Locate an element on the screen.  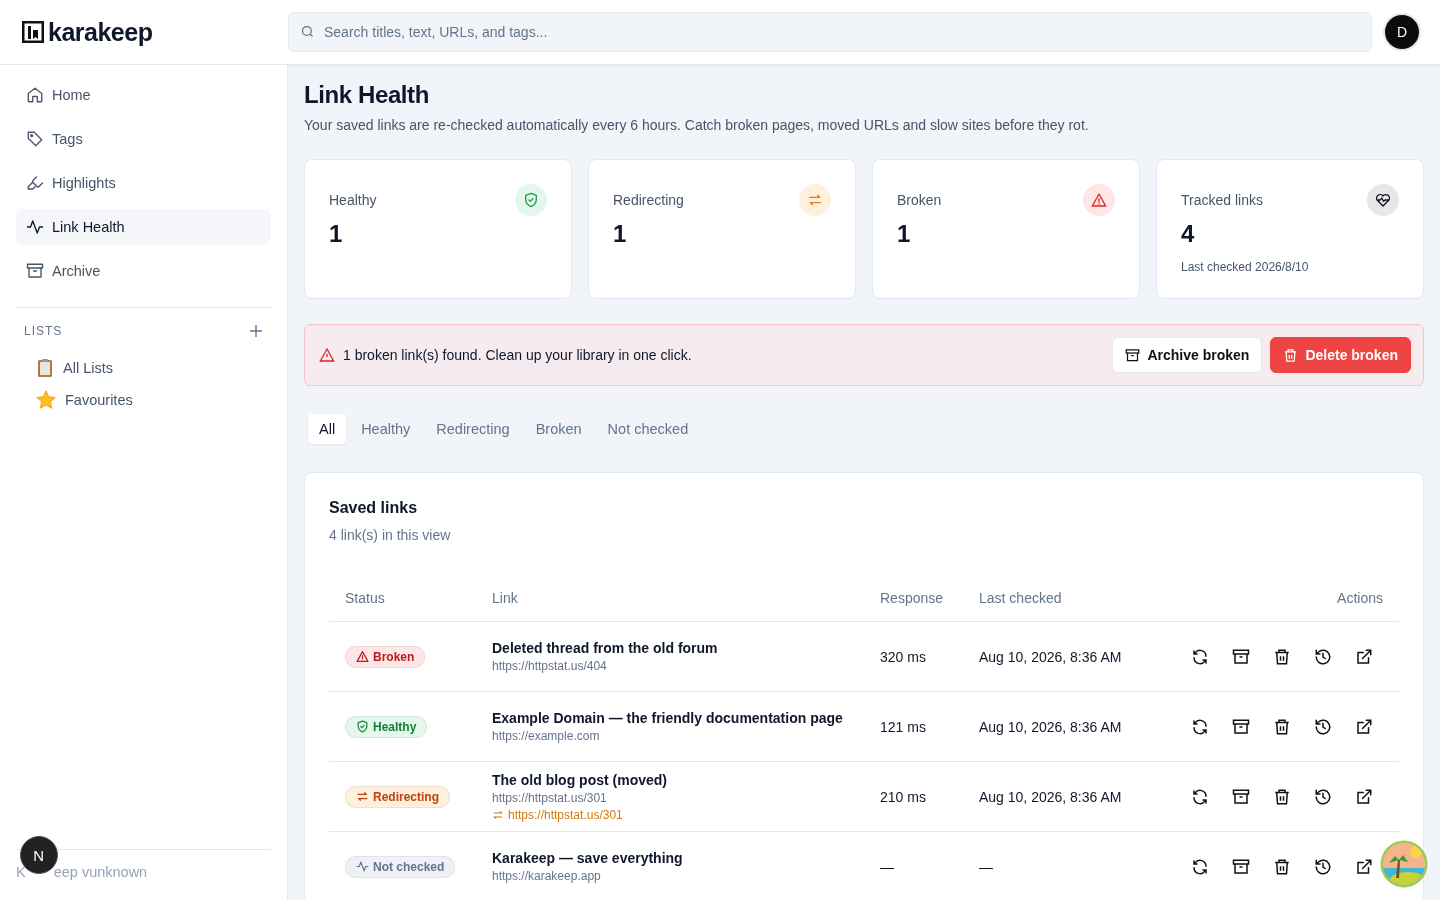
filter-tab: Broken is located at coordinates (558, 429).